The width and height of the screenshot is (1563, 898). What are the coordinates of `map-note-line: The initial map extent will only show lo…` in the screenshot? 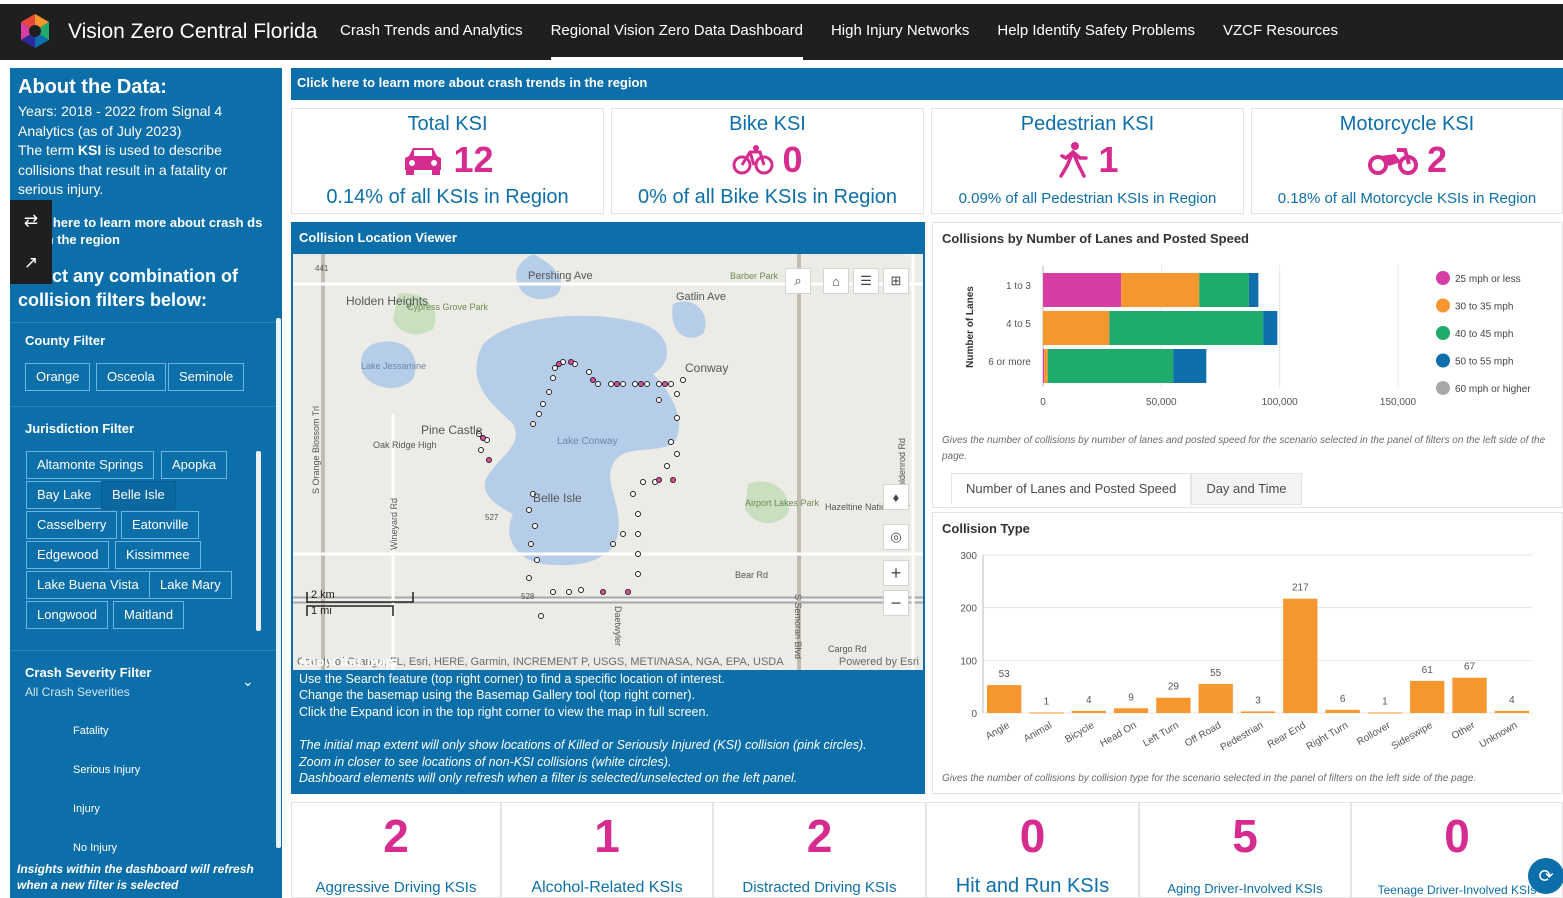 It's located at (583, 745).